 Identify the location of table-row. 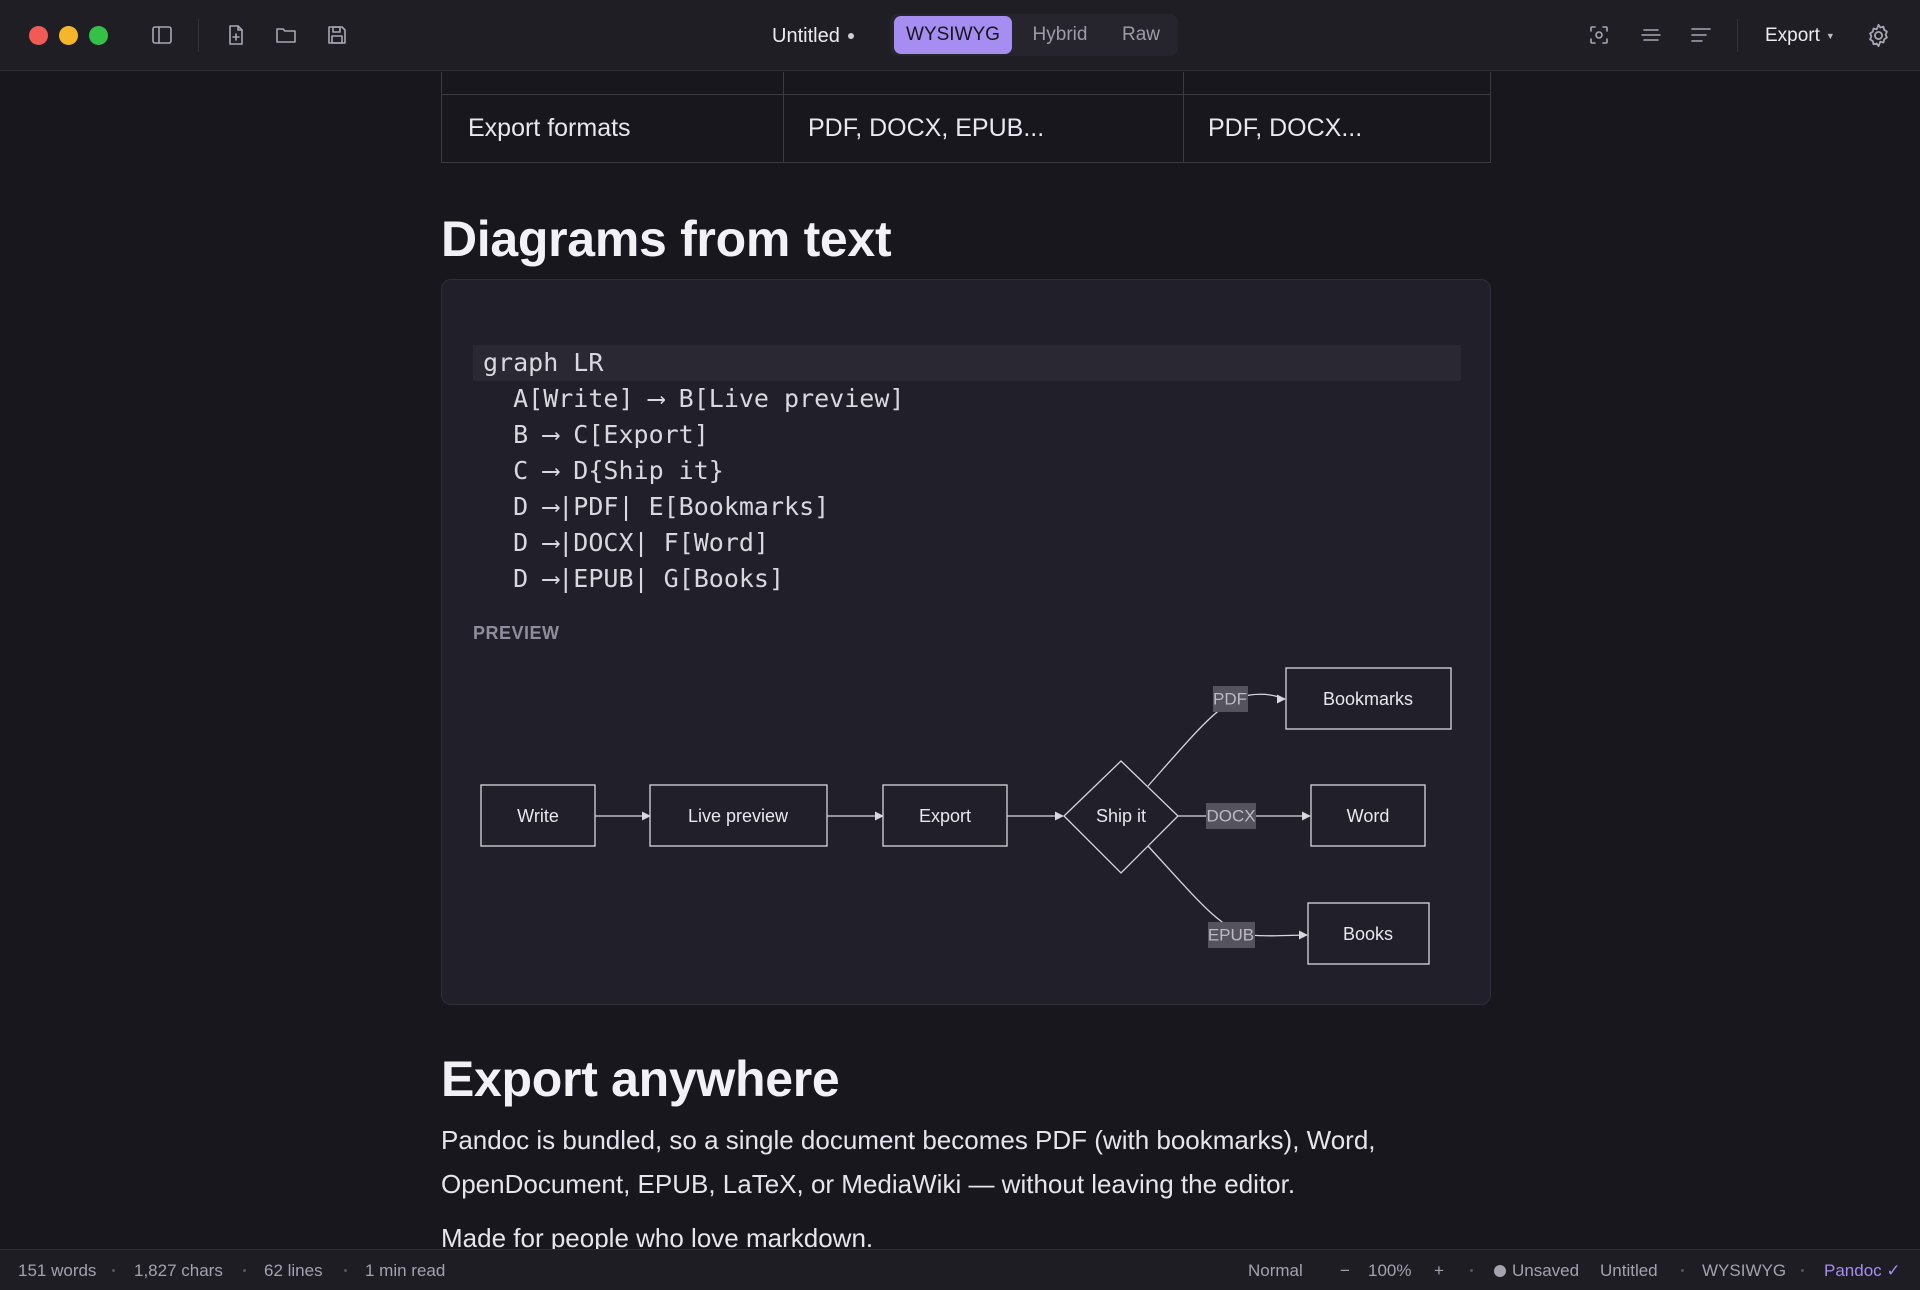
(966, 83).